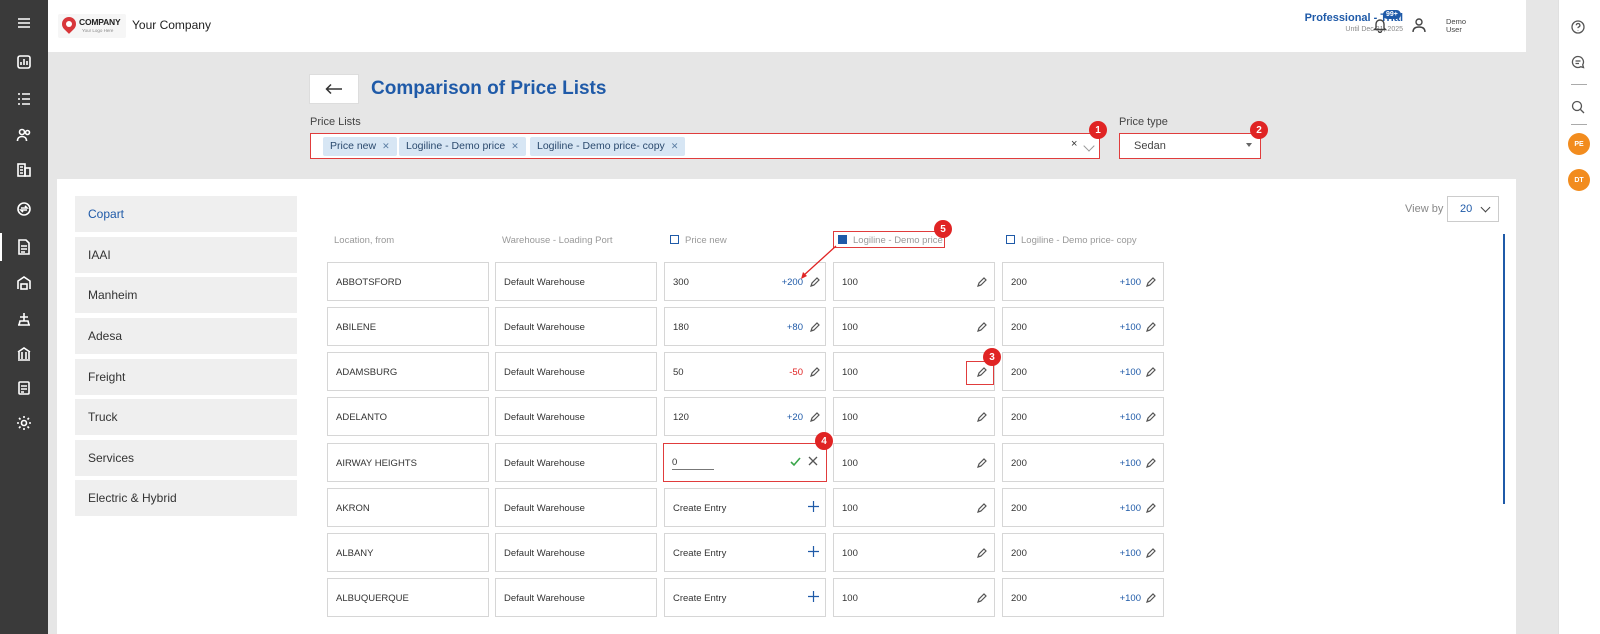 Image resolution: width=1600 pixels, height=634 pixels. I want to click on price-list-chip: Logiline - Demo price- copy ✕, so click(608, 146).